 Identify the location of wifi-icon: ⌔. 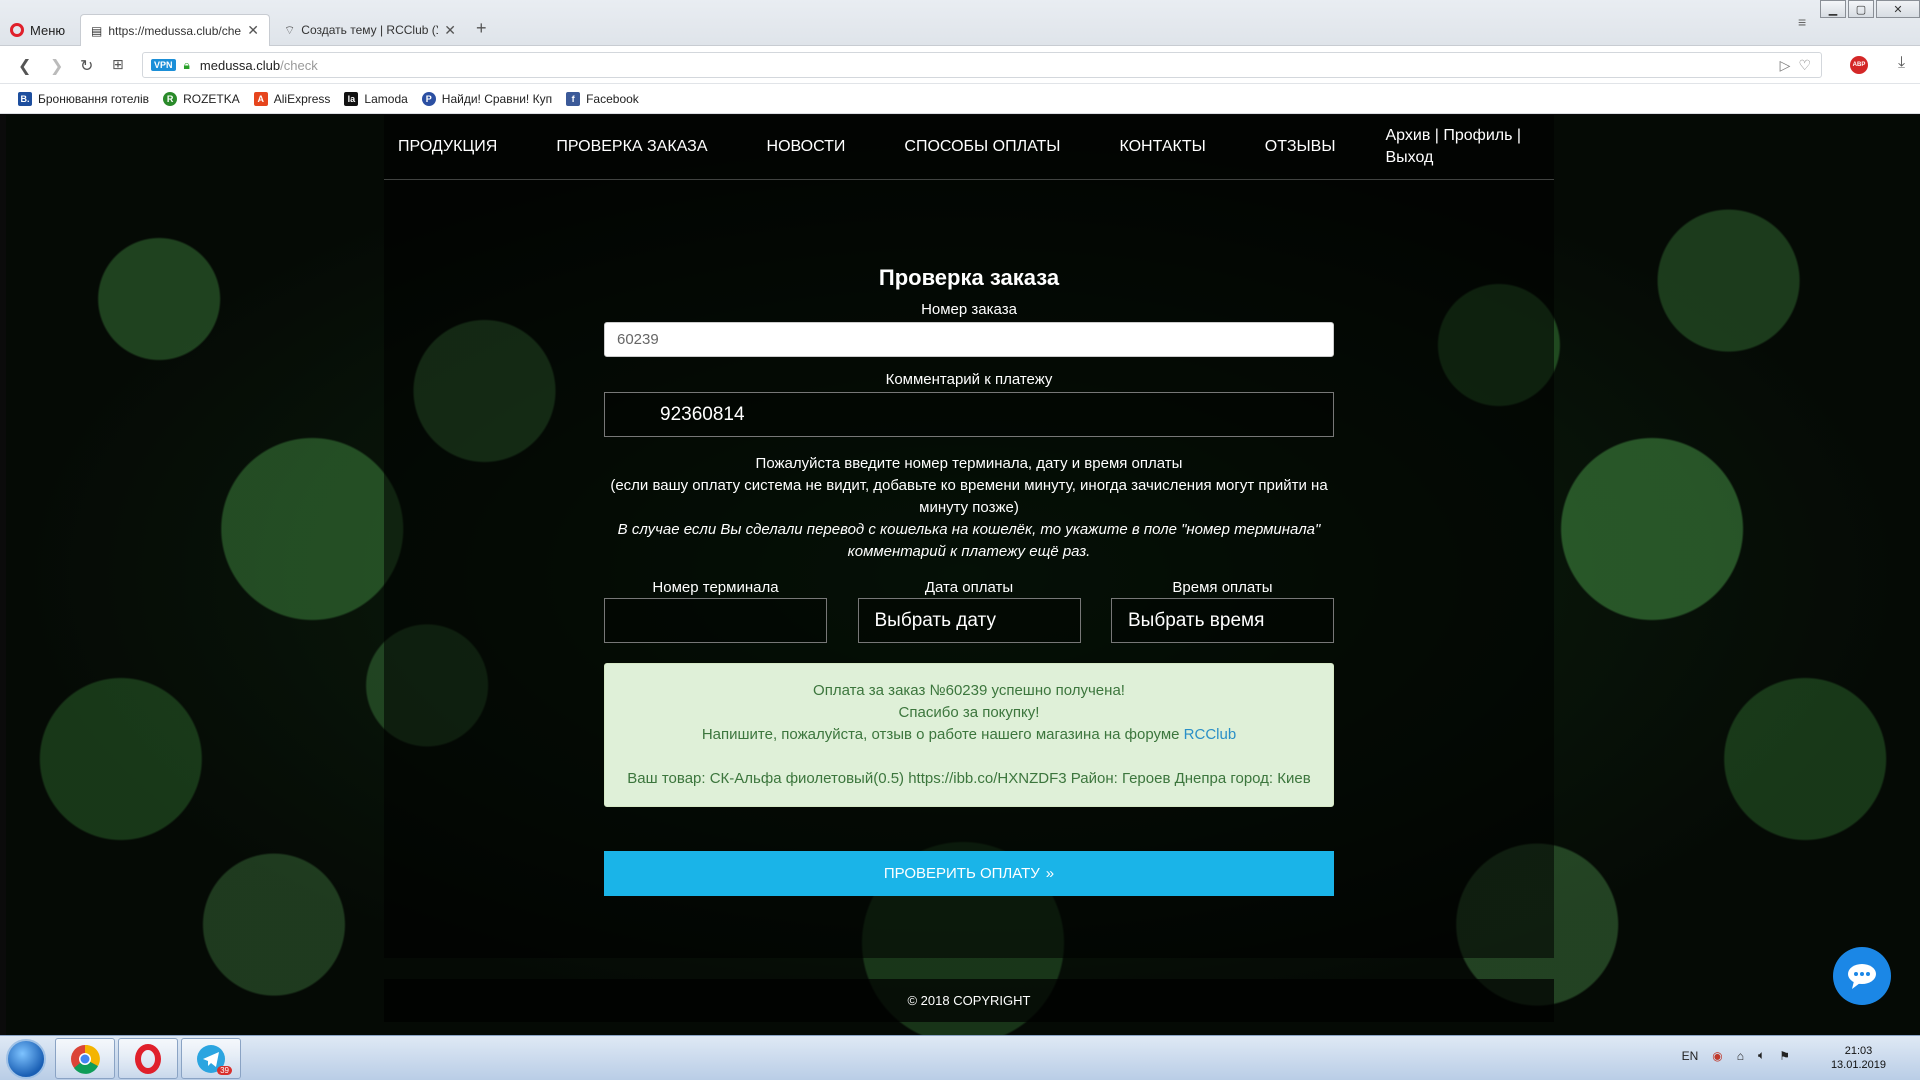
(290, 29).